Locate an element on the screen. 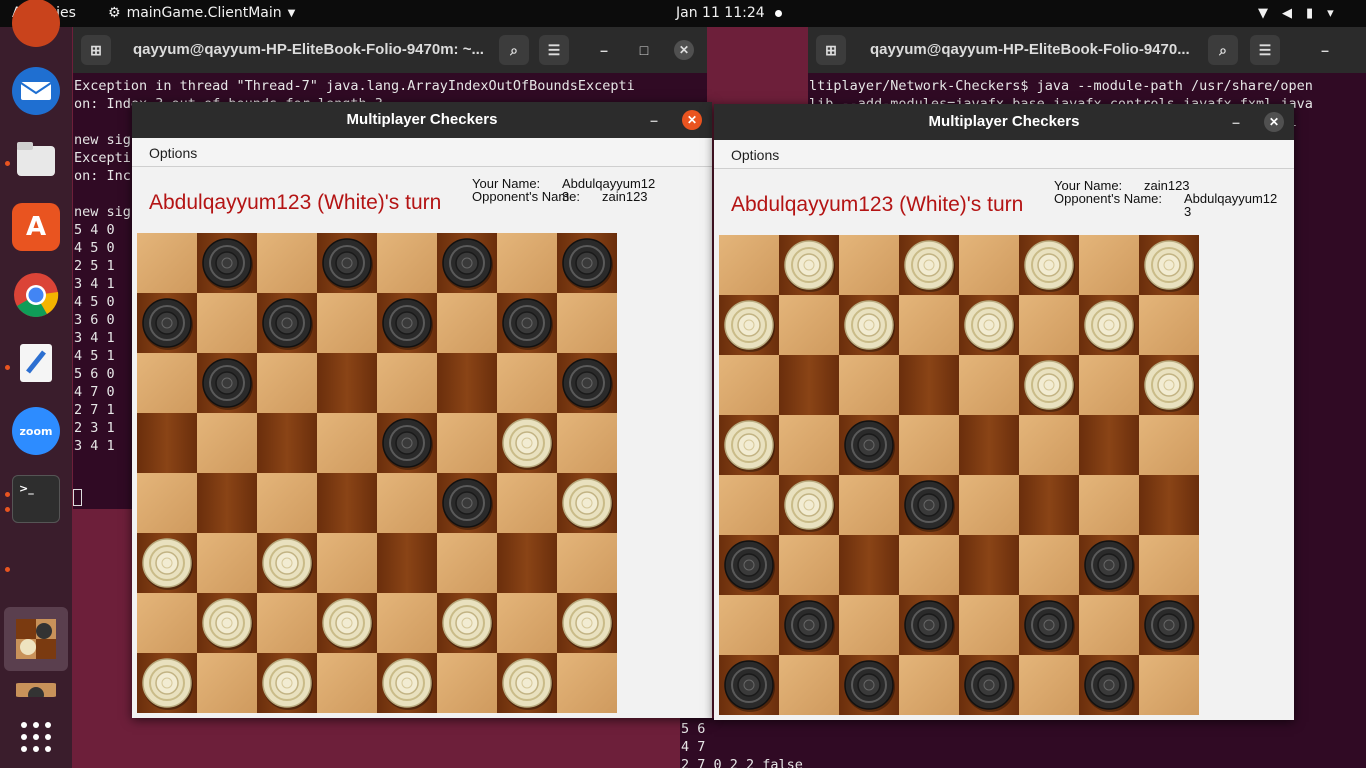 The height and width of the screenshot is (768, 1366). text-editor-icon is located at coordinates (36, 363).